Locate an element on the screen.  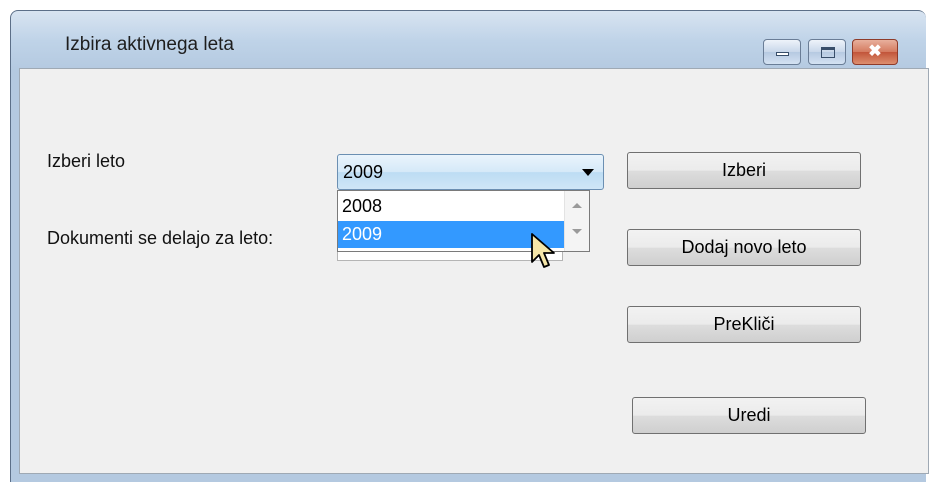
year-option-2008: 2008 is located at coordinates (451, 206).